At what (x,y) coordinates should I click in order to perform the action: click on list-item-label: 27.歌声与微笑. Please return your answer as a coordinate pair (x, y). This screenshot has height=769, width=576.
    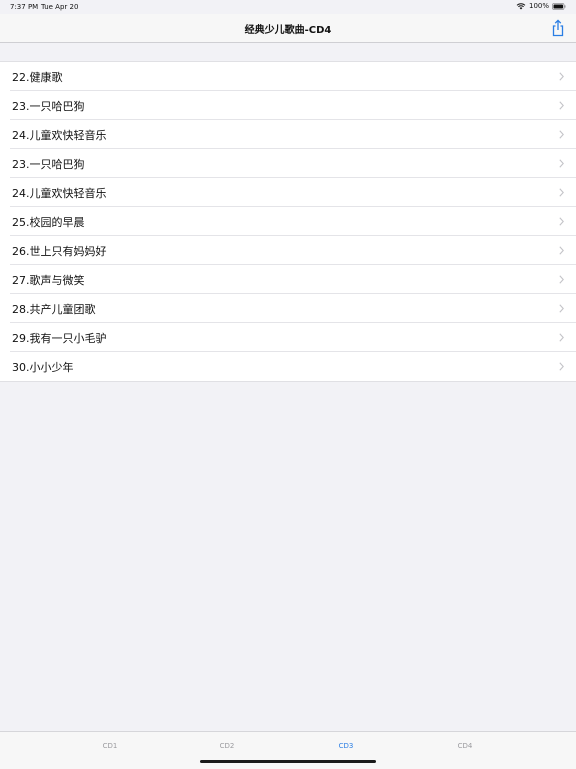
    Looking at the image, I should click on (48, 280).